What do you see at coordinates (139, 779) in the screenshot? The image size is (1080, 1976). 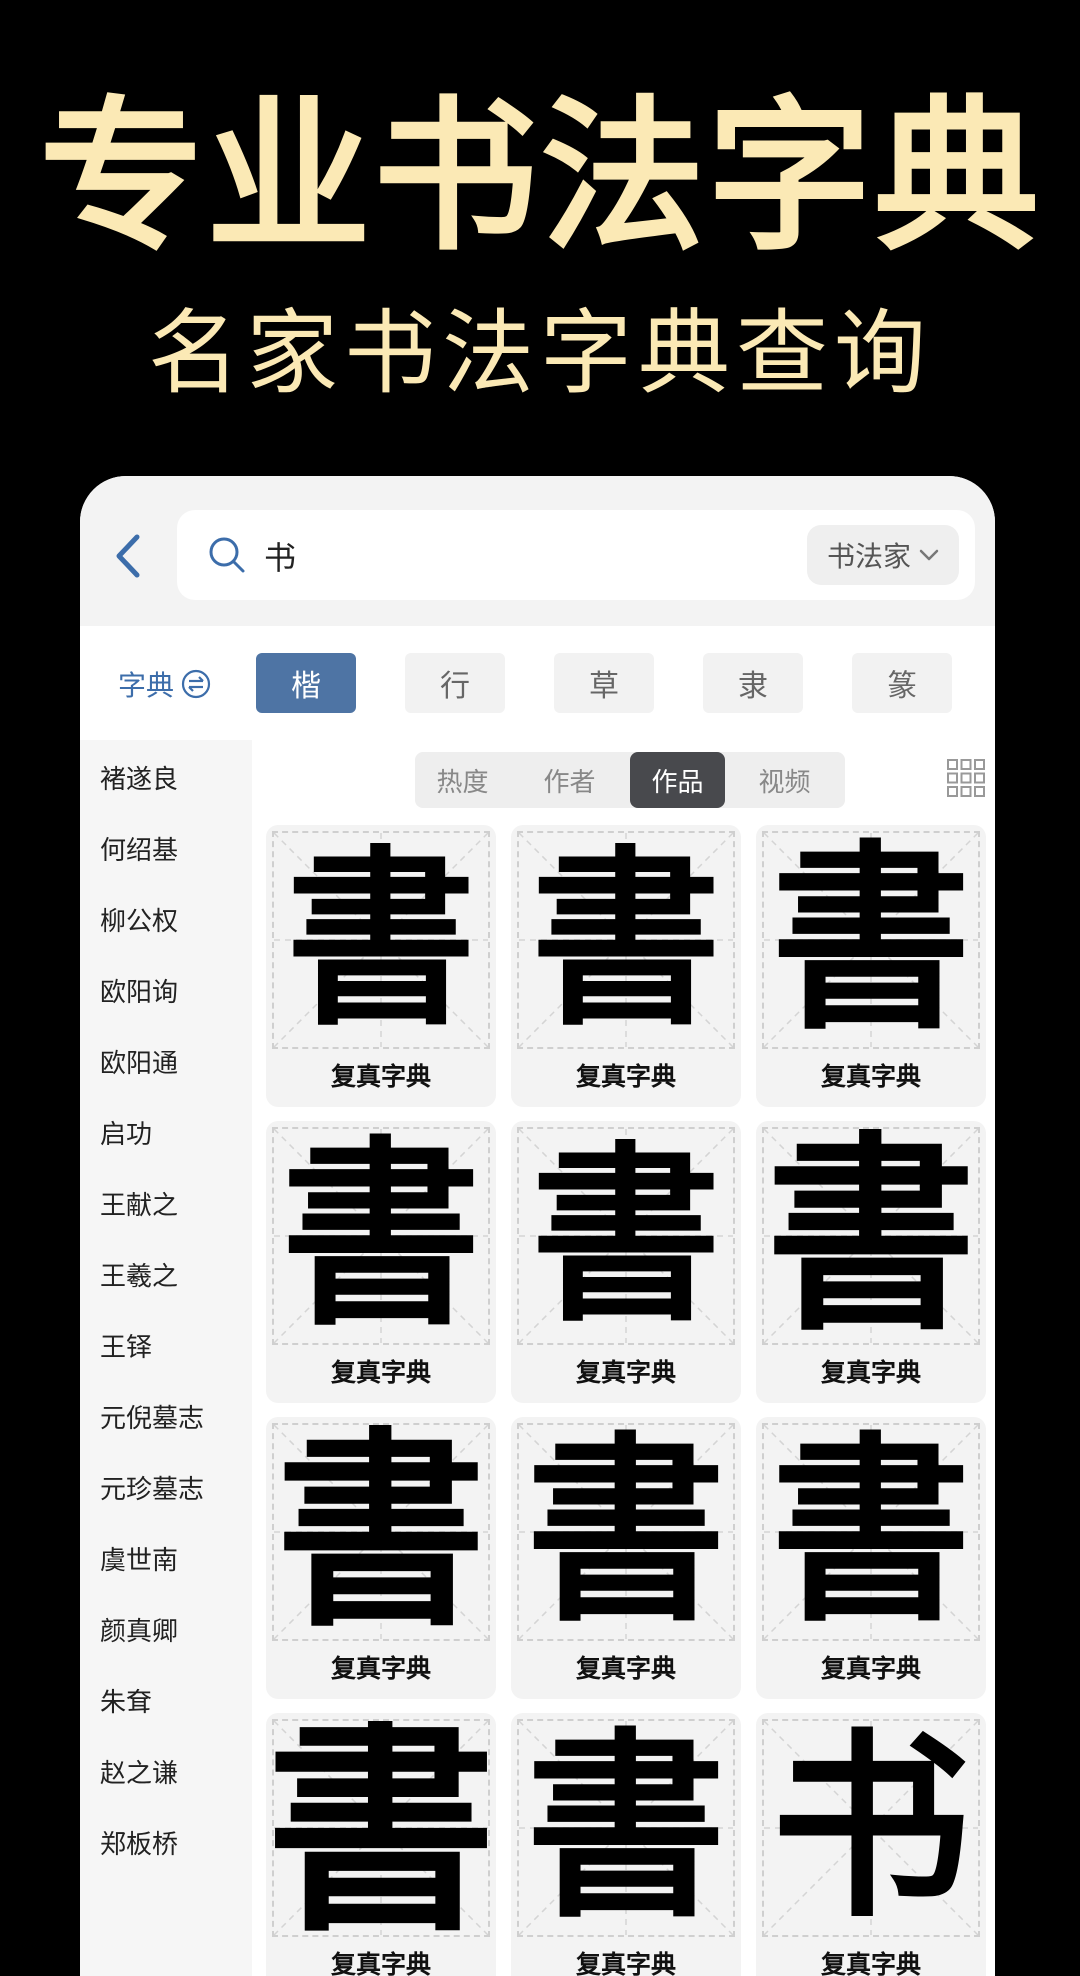 I see `sidebar-item: 褚遂良` at bounding box center [139, 779].